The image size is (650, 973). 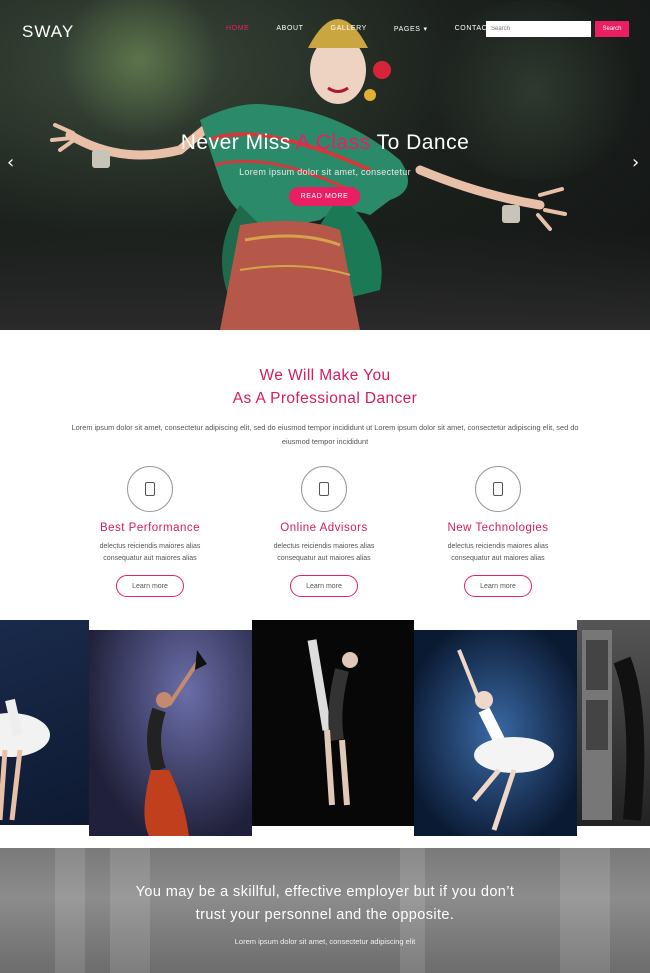 I want to click on testimonial-quote-line2: trust your personnel and the opposite., so click(x=325, y=915).